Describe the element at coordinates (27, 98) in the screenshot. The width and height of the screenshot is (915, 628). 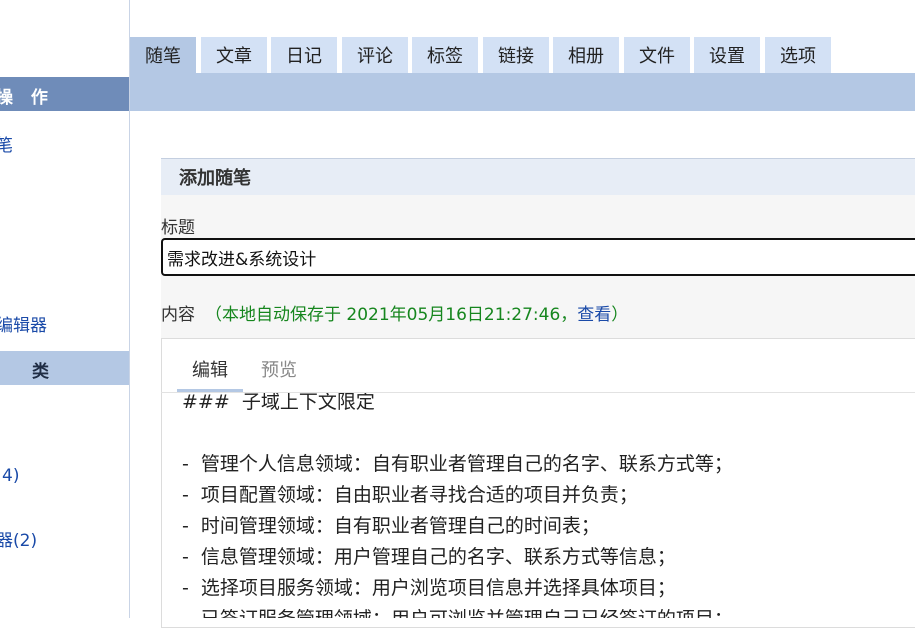
I see `operations-header-label: 操 作` at that location.